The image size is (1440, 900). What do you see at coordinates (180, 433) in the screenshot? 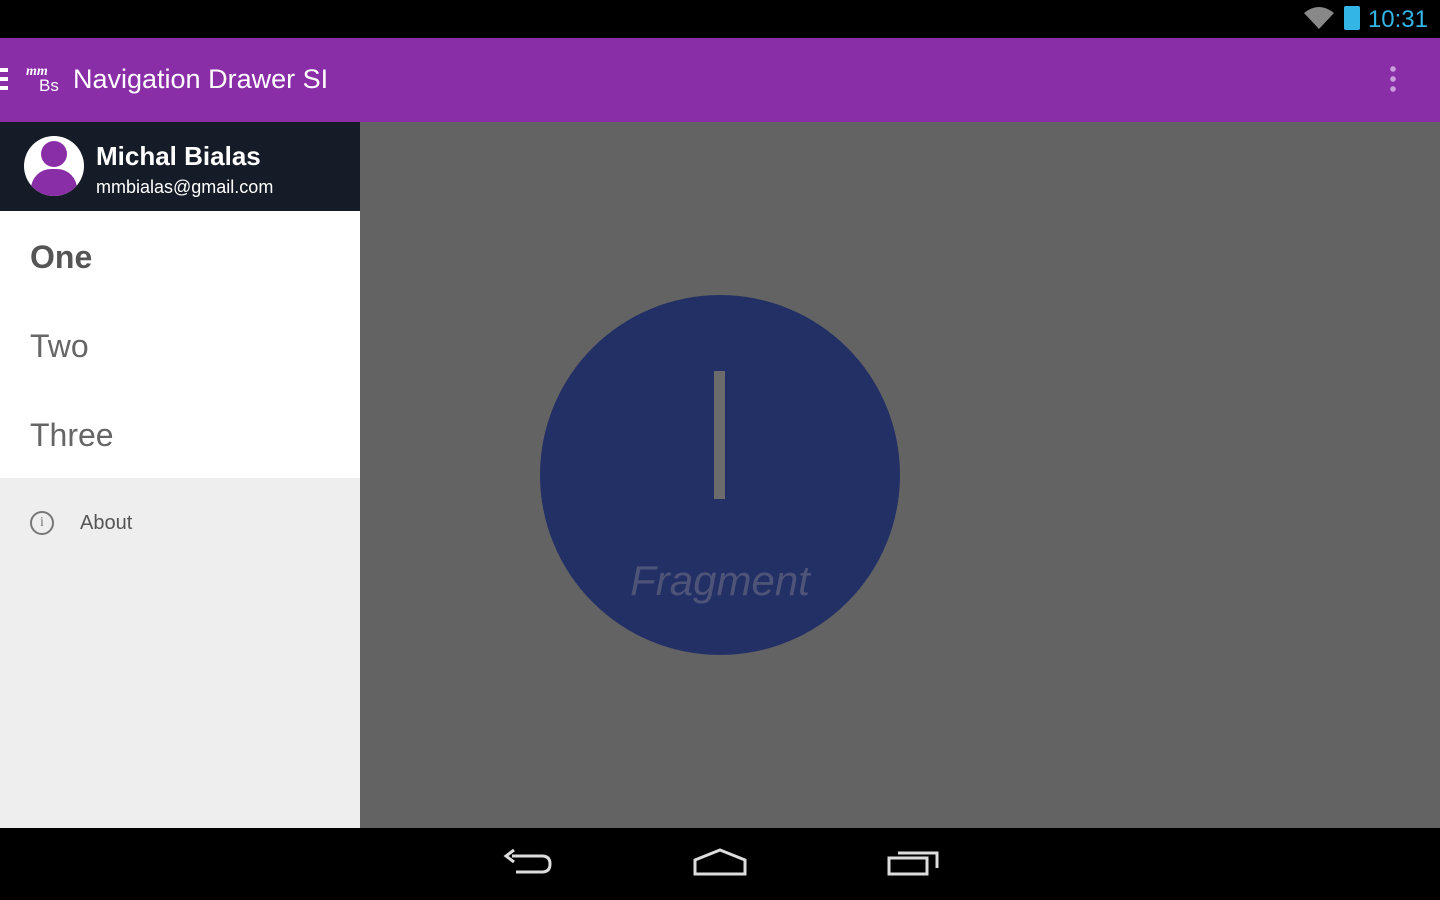
I see `drawer-item-three: Three` at bounding box center [180, 433].